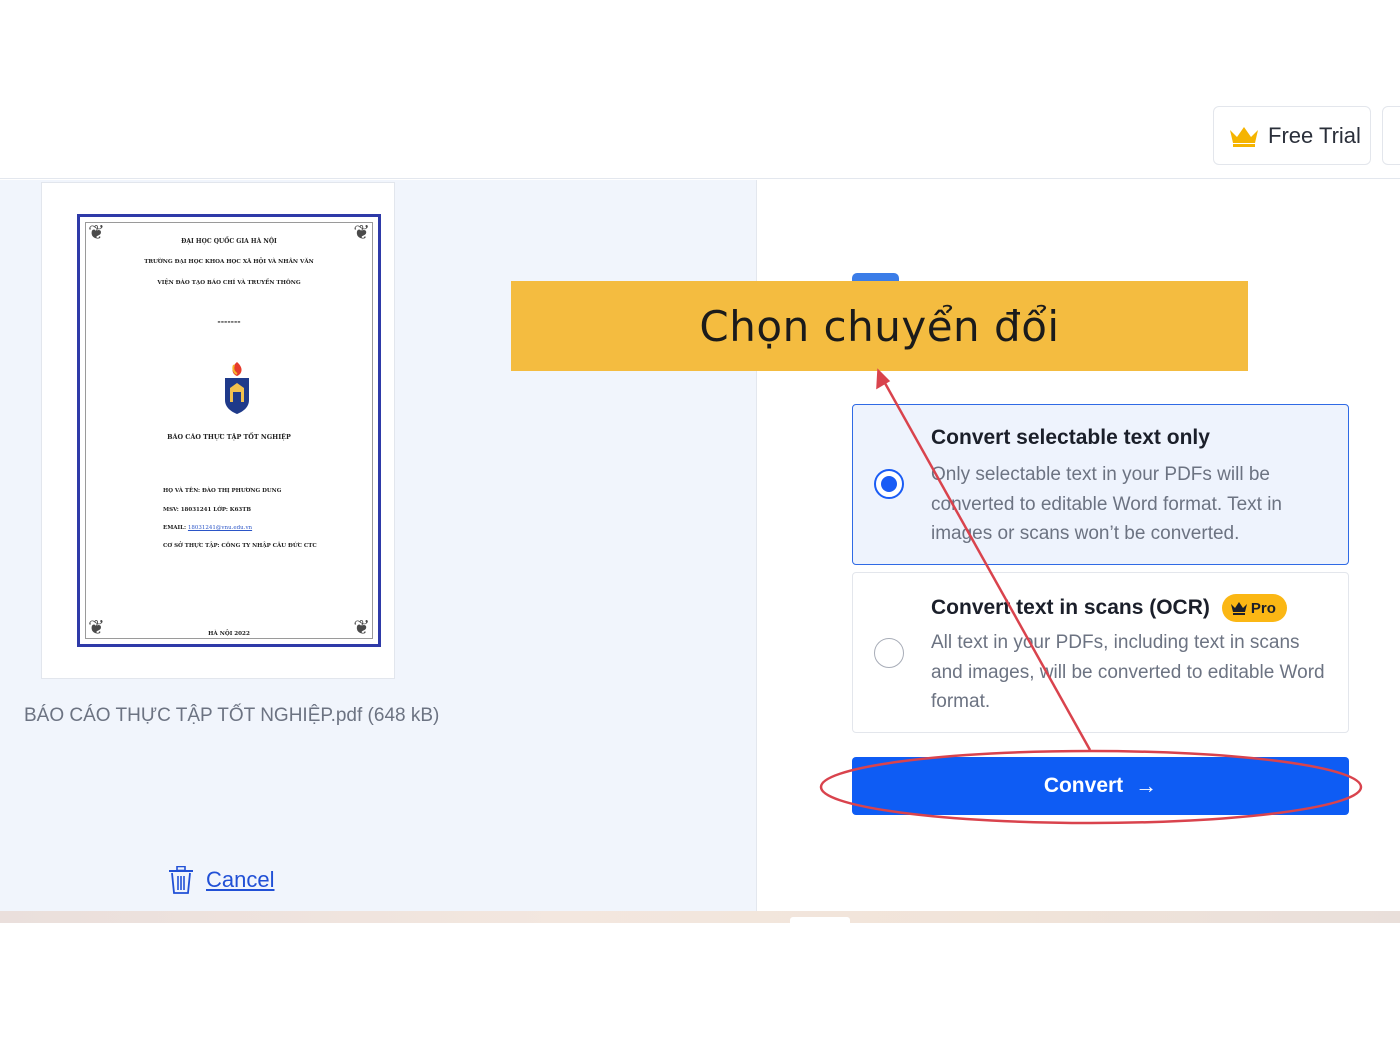 The image size is (1400, 1050). I want to click on cancel-label: Cancel, so click(240, 879).